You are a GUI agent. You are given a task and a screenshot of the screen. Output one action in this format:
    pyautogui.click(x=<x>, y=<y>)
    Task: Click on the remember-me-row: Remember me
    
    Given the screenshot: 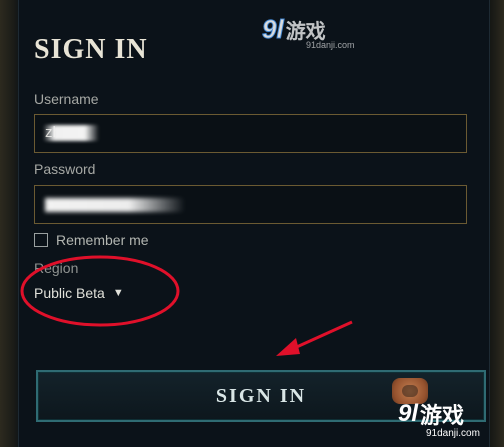 What is the action you would take?
    pyautogui.click(x=91, y=240)
    